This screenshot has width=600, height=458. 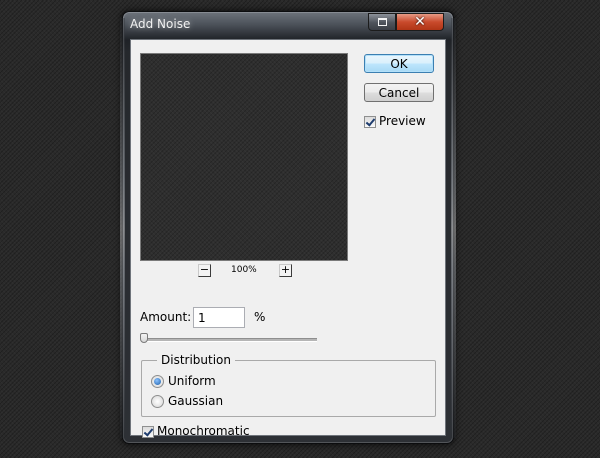 I want to click on preview-label: Preview, so click(x=402, y=121).